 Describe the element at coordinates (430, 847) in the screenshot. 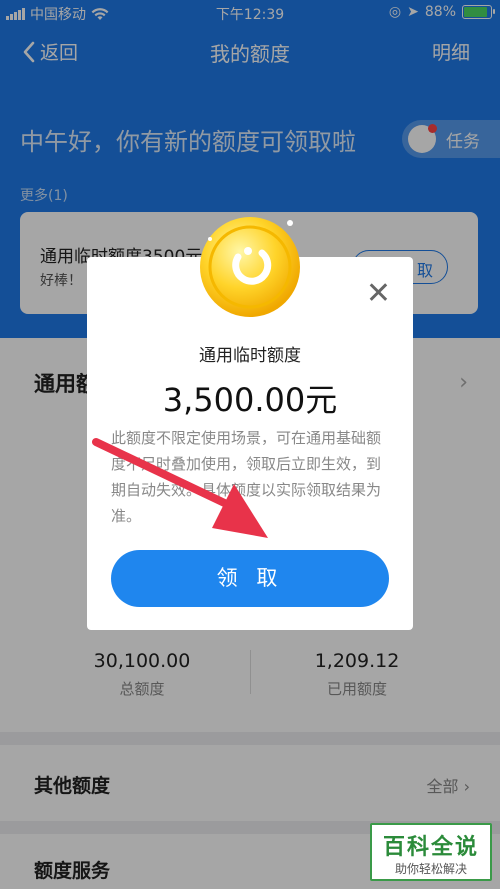

I see `watermark-title: 百科全说` at that location.